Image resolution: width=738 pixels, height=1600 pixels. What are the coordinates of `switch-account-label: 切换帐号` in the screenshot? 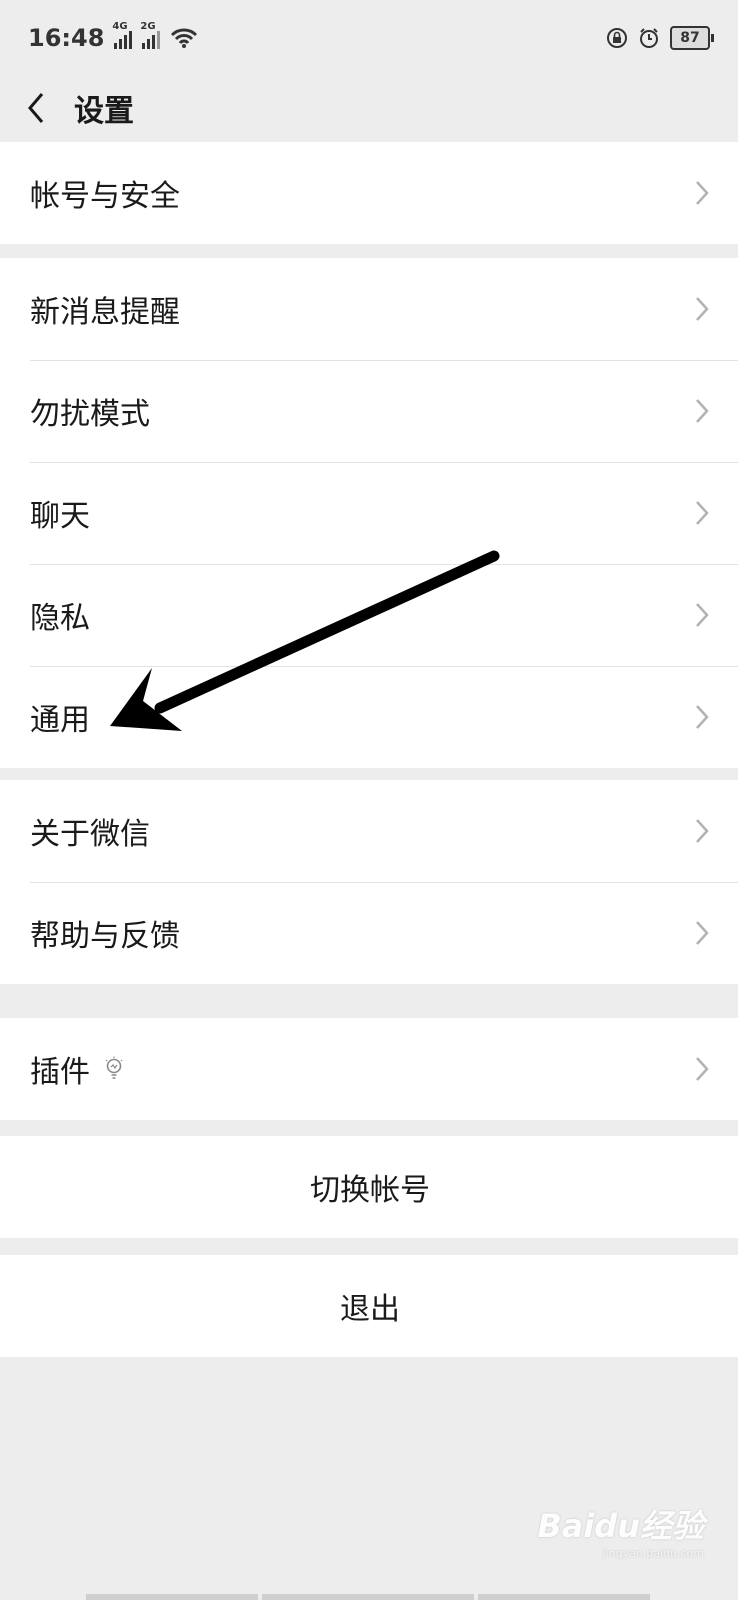 It's located at (370, 1190).